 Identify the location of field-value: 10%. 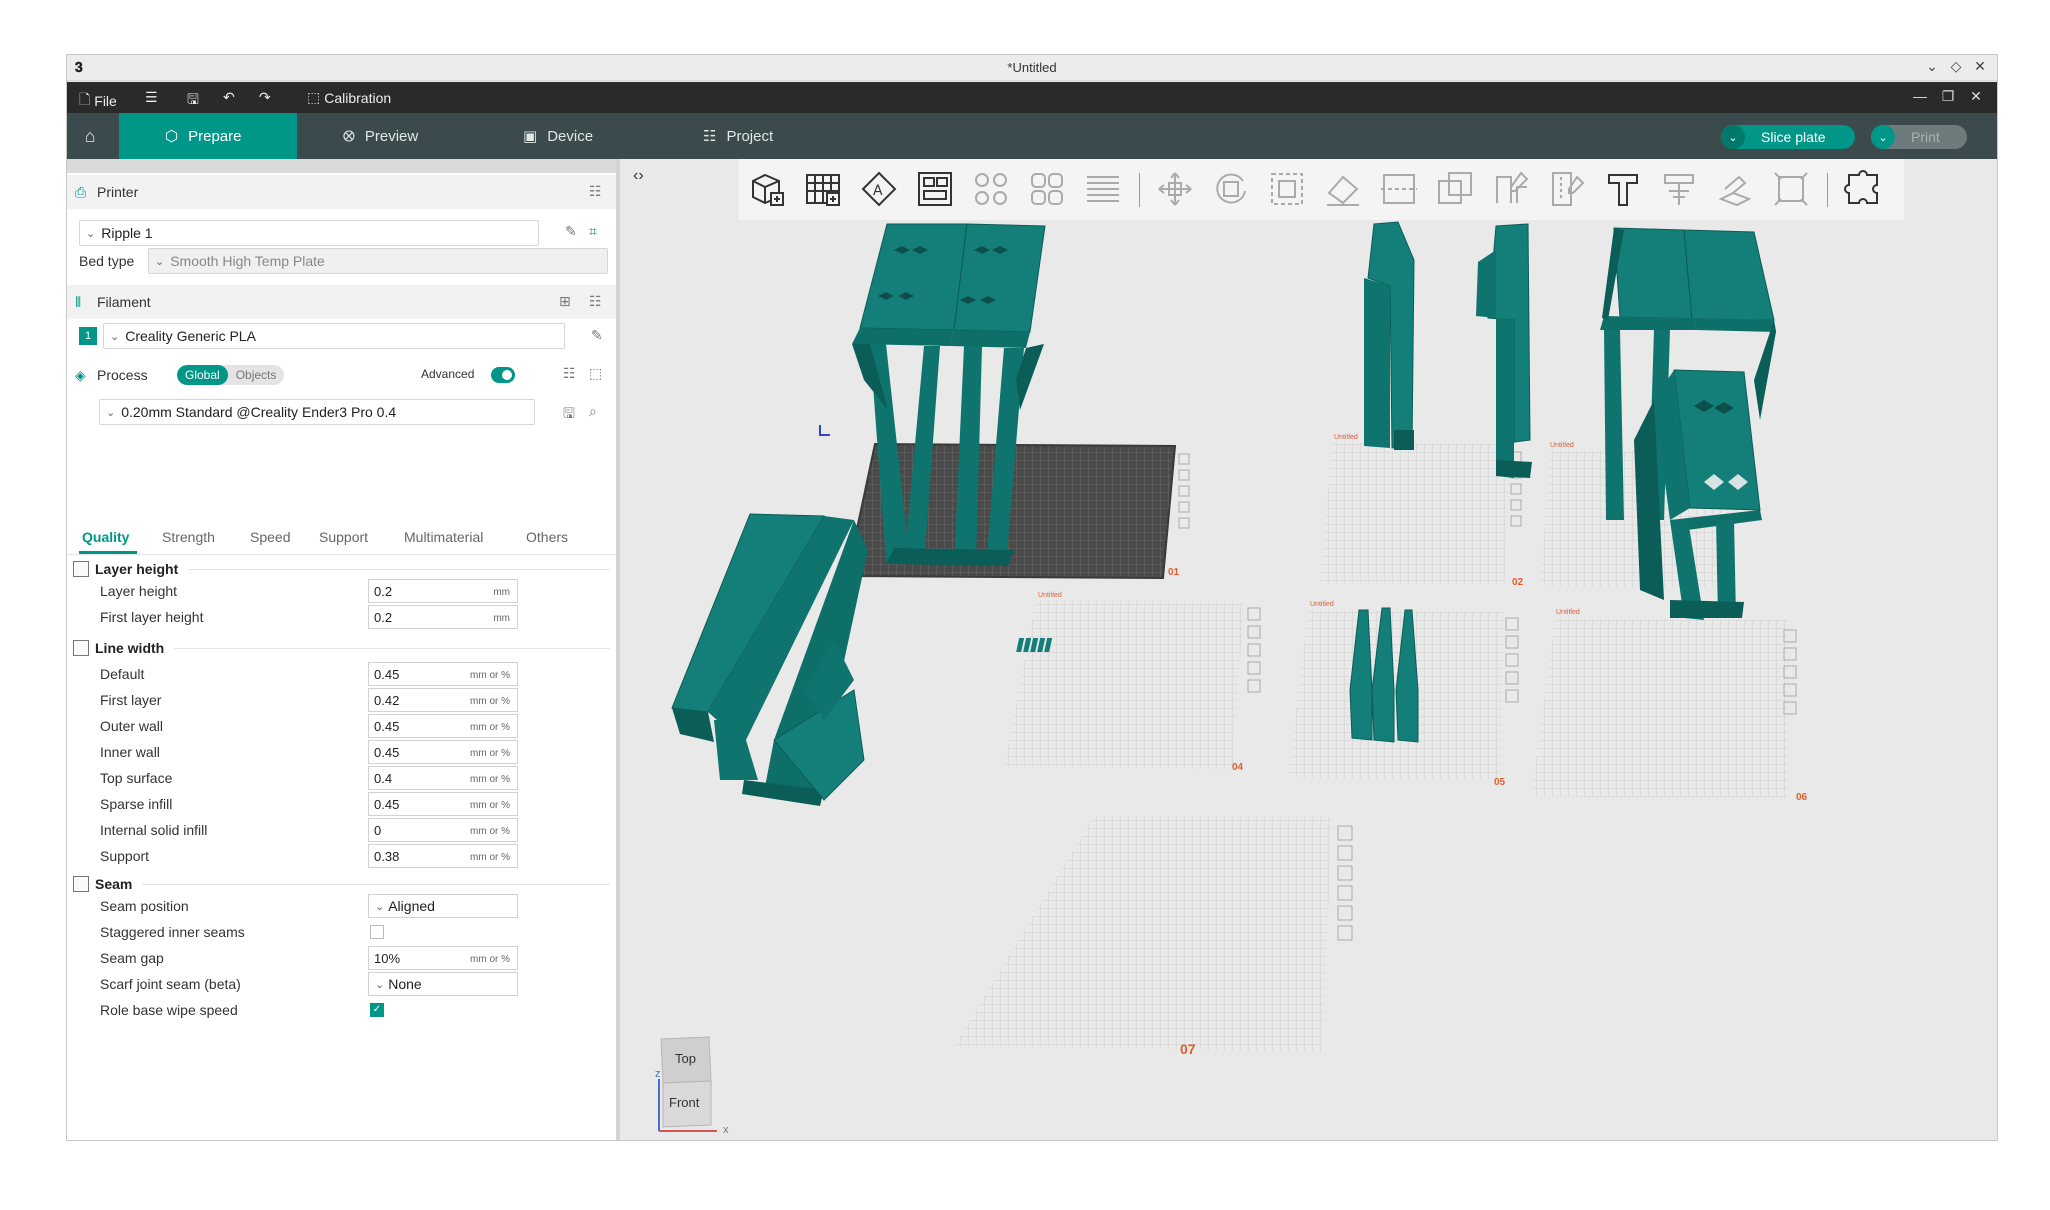
(387, 958).